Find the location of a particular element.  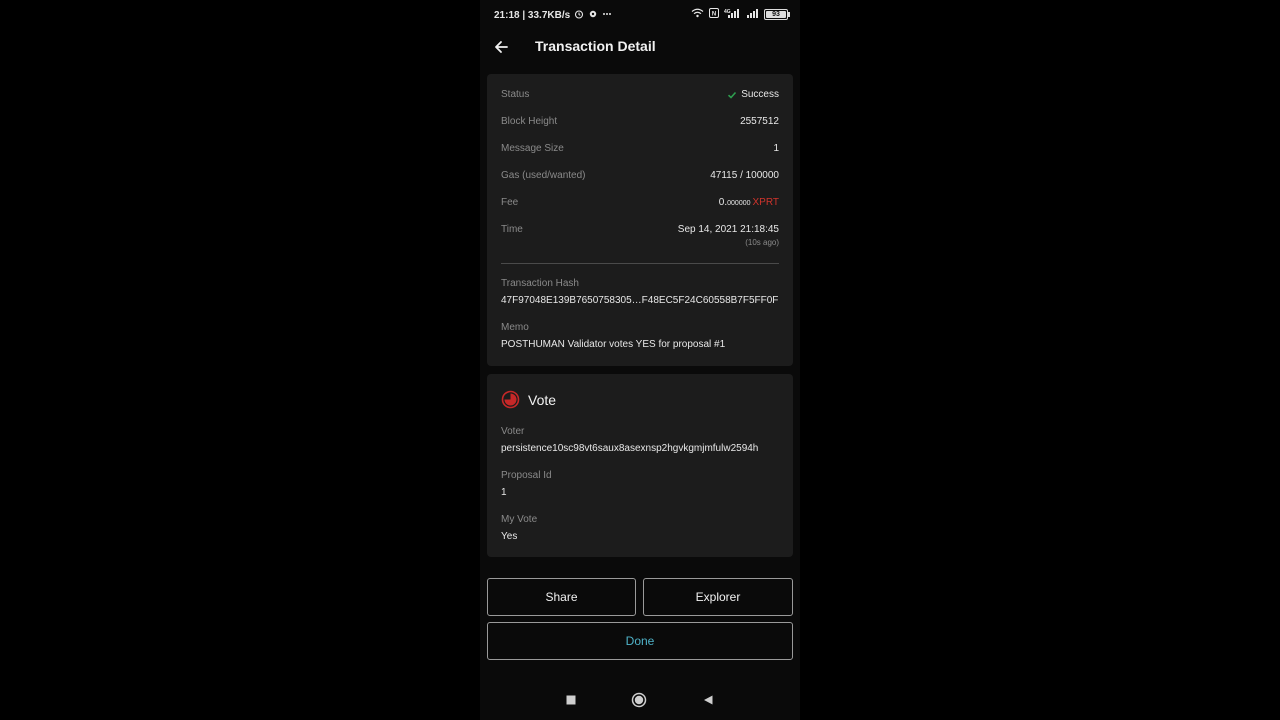

time-row: Time Sep 14, 2021 21:18:45 is located at coordinates (640, 231).